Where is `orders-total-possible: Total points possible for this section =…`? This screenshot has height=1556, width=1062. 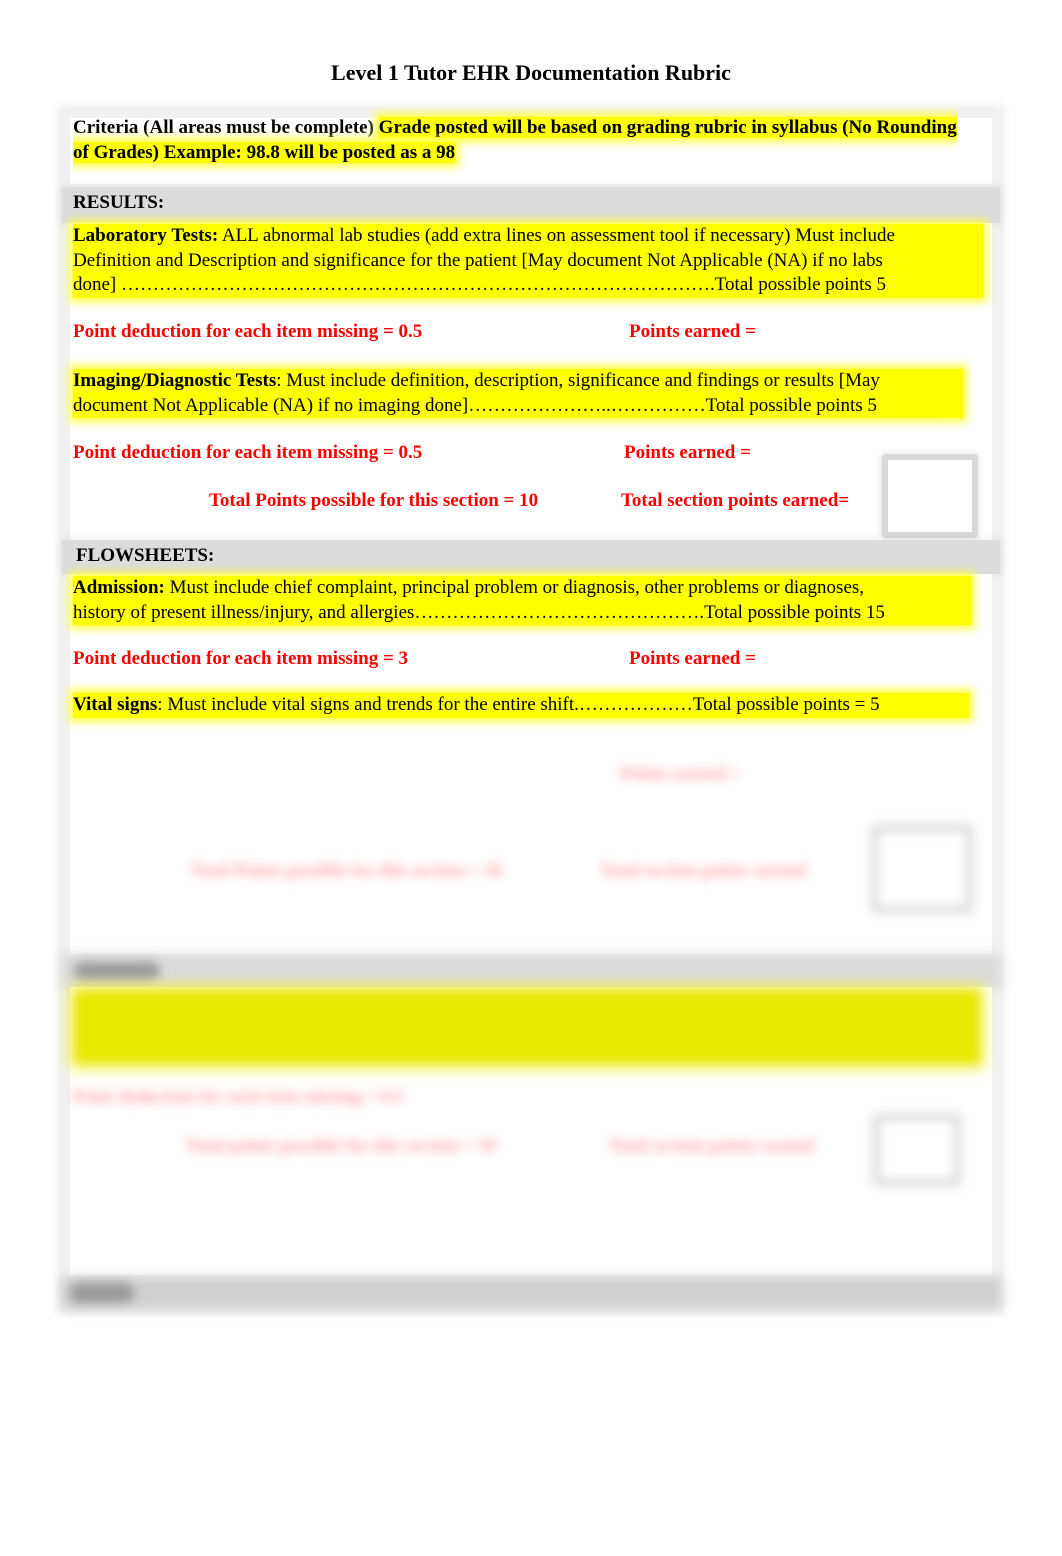
orders-total-possible: Total points possible for this section =… is located at coordinates (340, 1145).